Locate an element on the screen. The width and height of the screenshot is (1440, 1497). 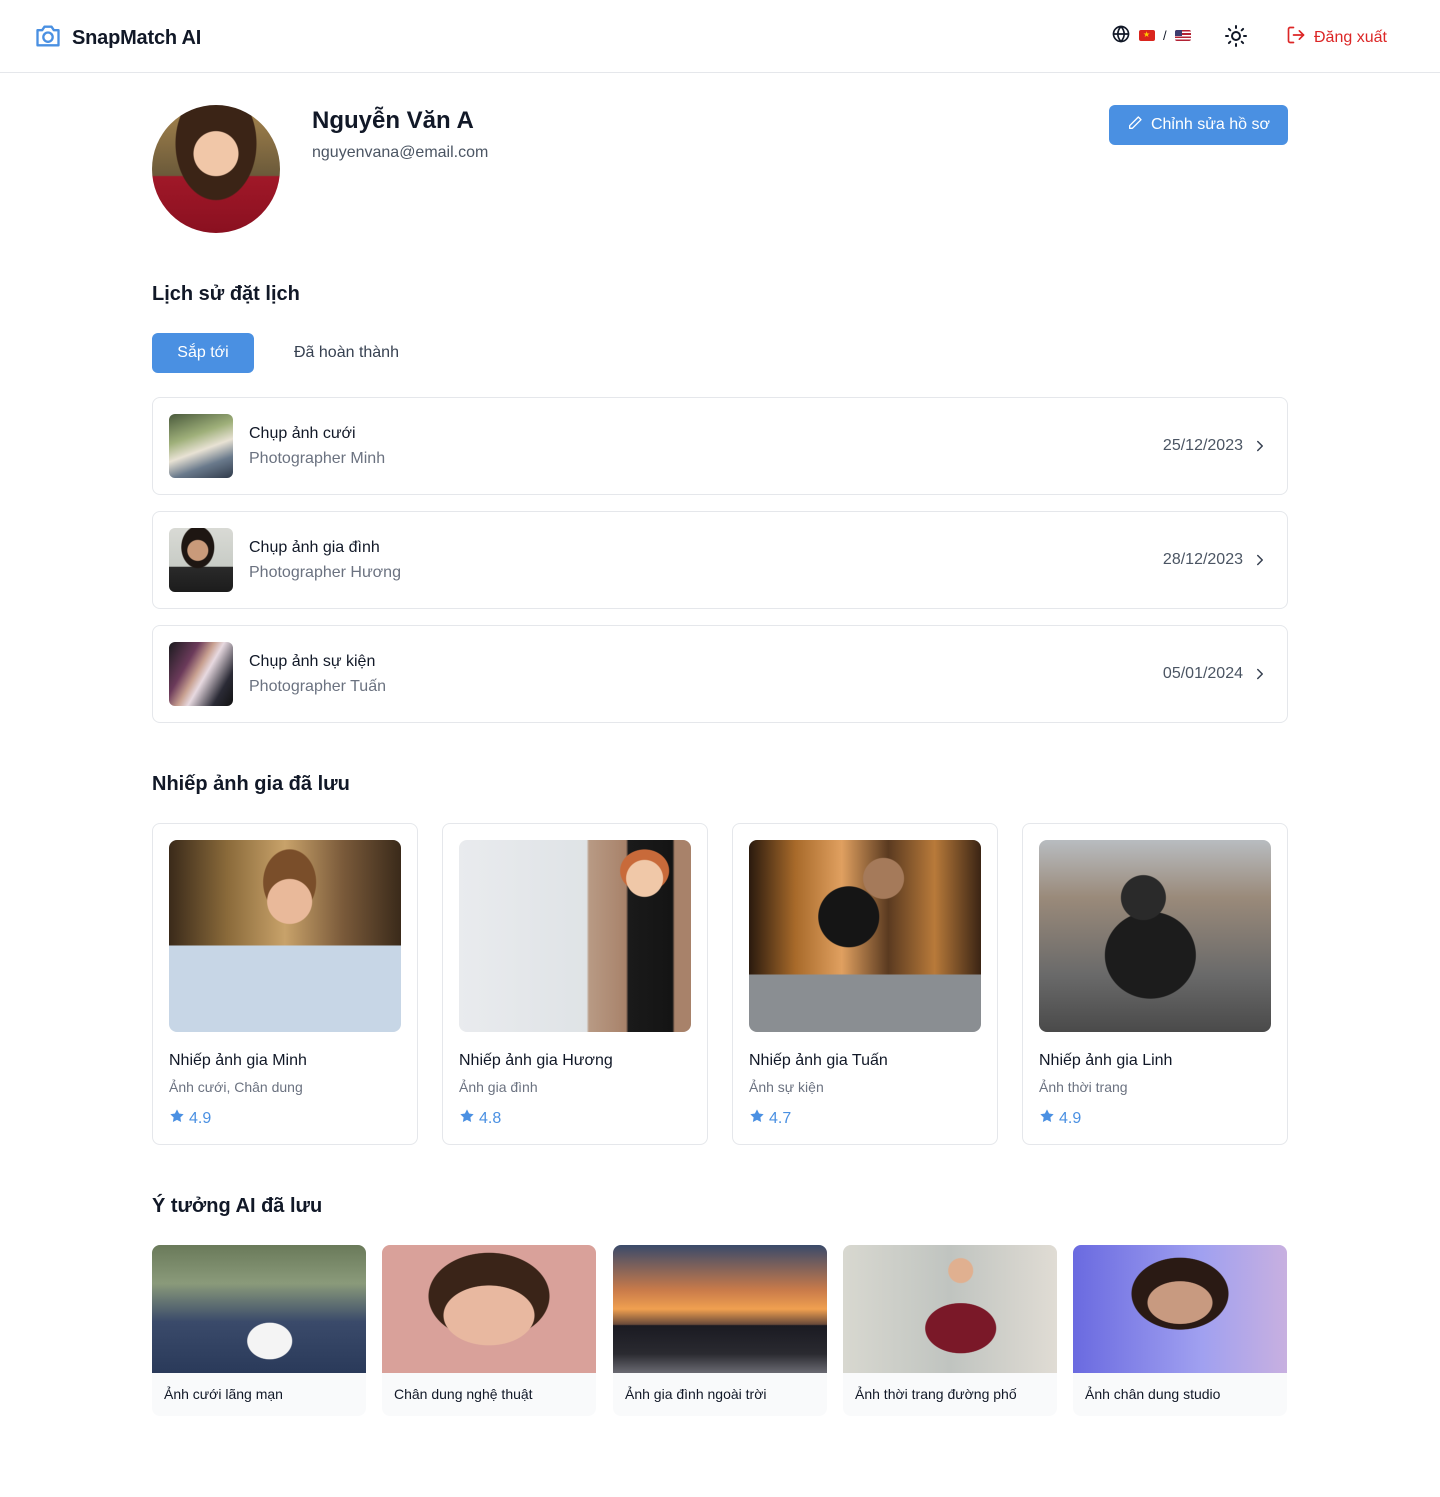
sun-icon is located at coordinates (1236, 38).